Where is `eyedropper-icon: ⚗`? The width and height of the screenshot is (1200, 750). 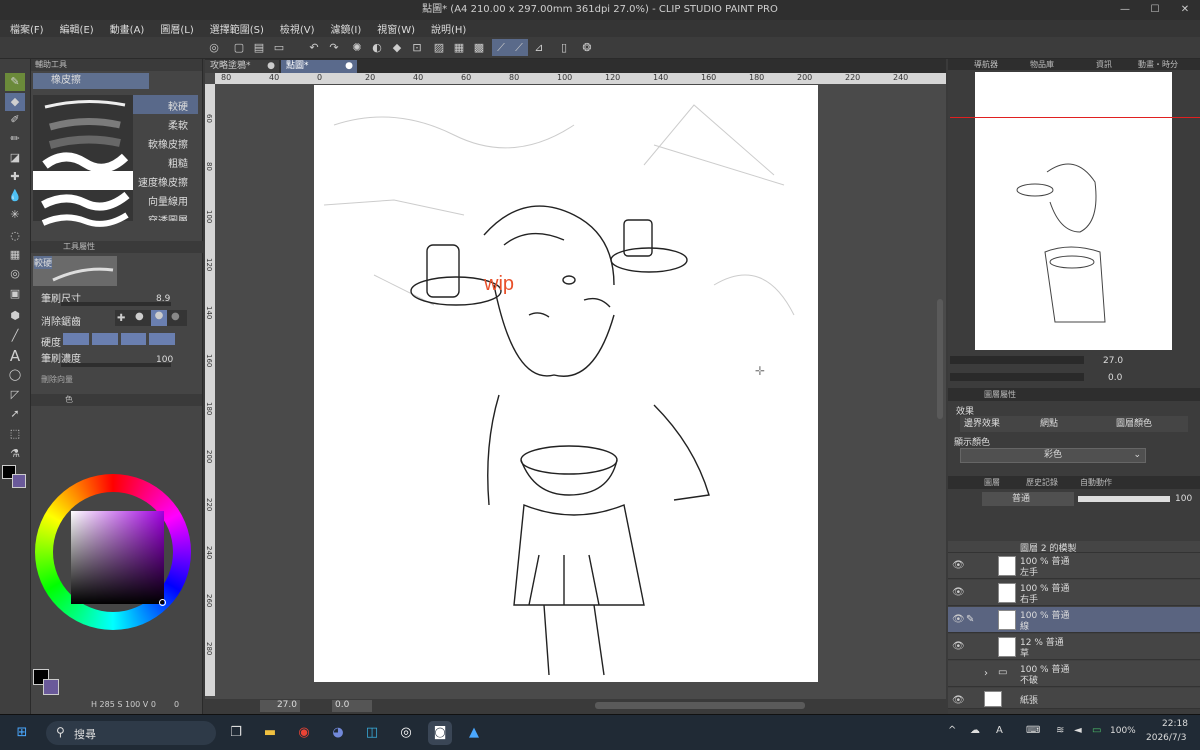
eyedropper-icon: ⚗ is located at coordinates (15, 454).